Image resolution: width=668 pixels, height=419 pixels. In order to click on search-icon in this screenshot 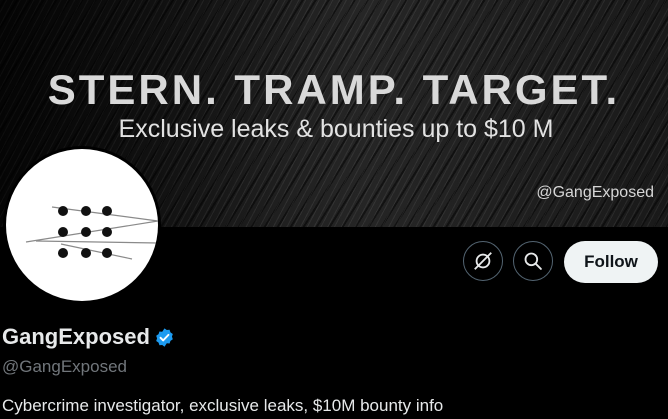, I will do `click(533, 261)`.